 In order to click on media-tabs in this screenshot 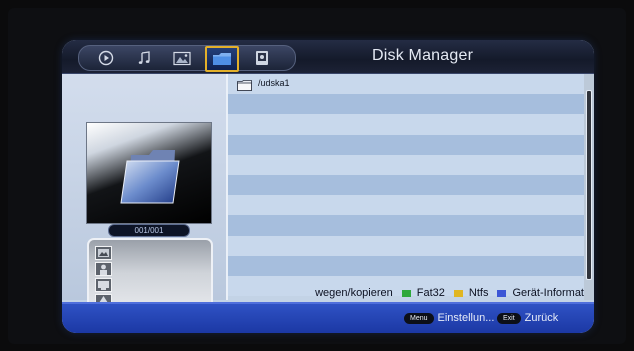, I will do `click(187, 58)`.